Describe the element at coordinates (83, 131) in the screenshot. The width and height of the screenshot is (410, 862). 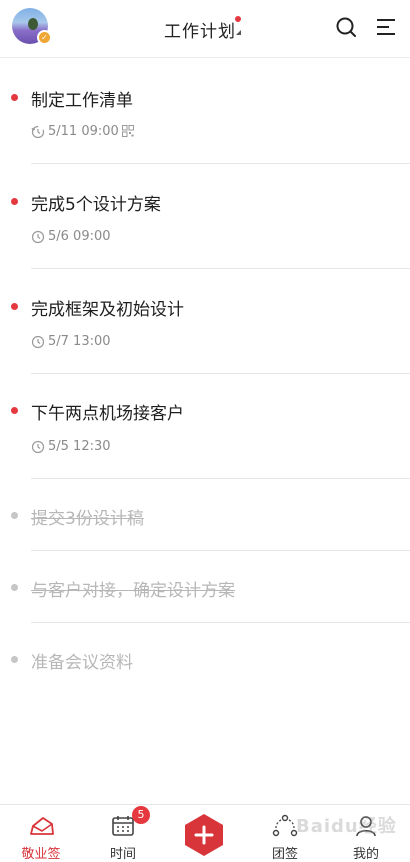
I see `task-time: 5/11 09:00` at that location.